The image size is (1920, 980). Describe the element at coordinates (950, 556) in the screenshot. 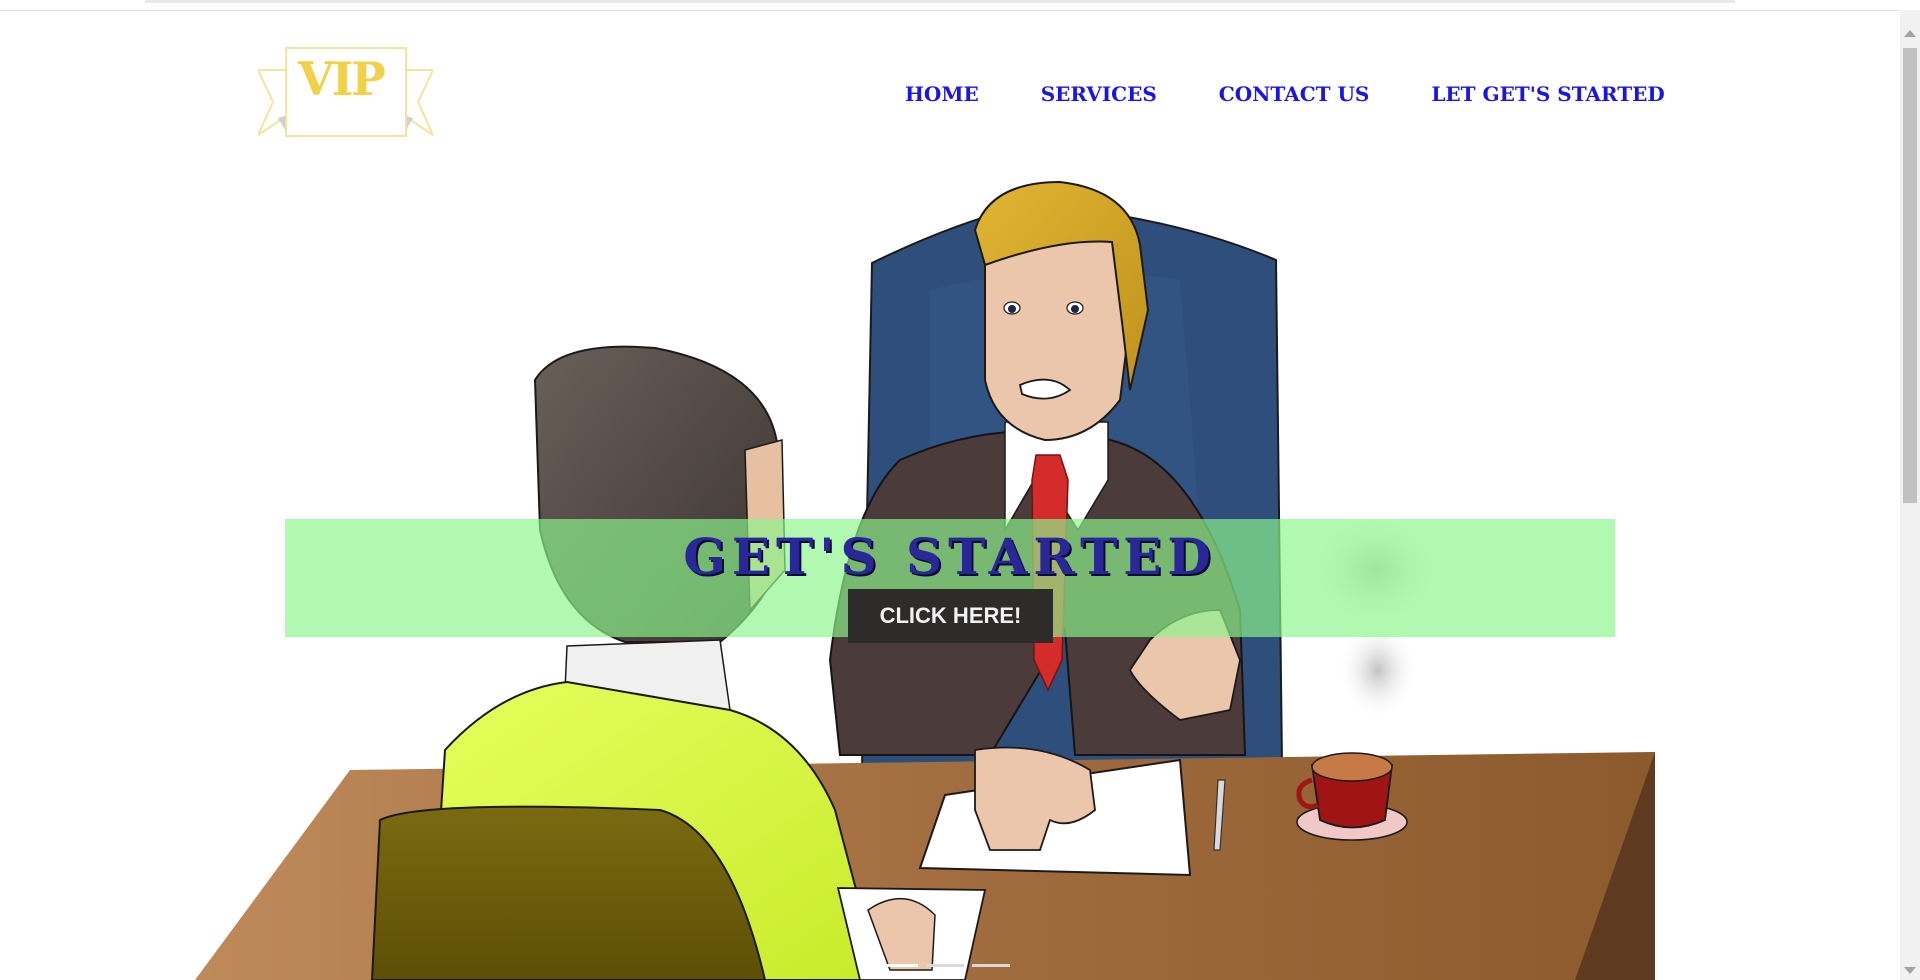

I see `hero-title: GET'S STARTED` at that location.